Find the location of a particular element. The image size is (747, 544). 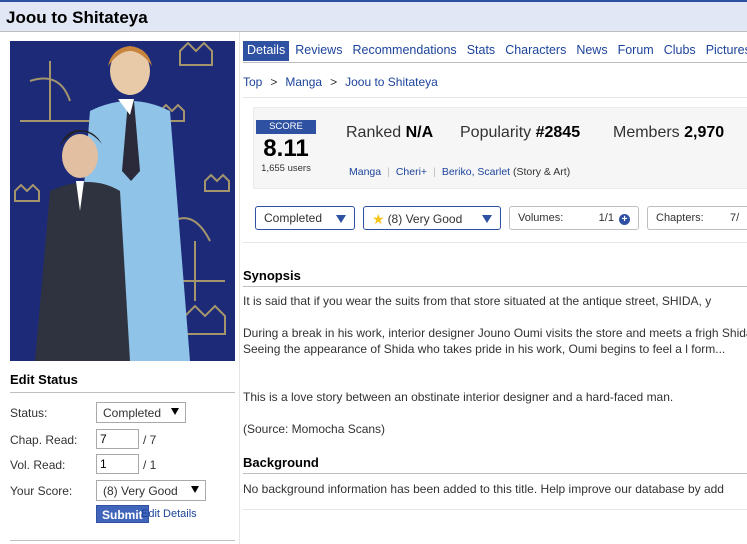

score-label: Your Score: is located at coordinates (41, 491).